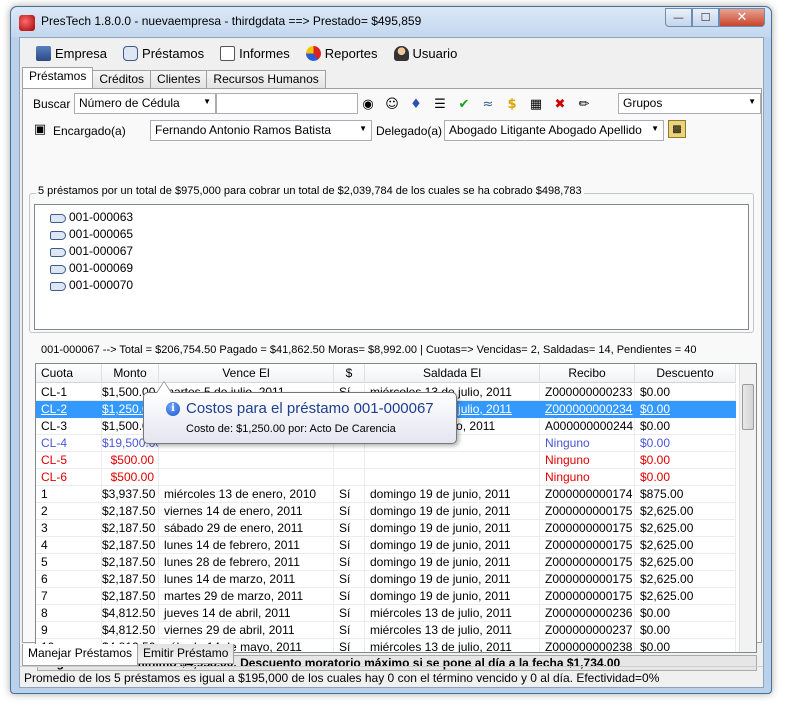 The height and width of the screenshot is (712, 786). I want to click on search-field-combo: Número de Cédula ▼, so click(145, 103).